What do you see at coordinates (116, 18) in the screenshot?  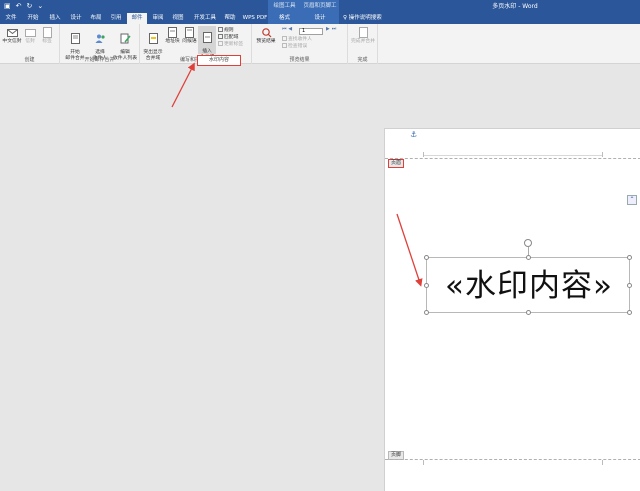 I see `tab-references: 引用` at bounding box center [116, 18].